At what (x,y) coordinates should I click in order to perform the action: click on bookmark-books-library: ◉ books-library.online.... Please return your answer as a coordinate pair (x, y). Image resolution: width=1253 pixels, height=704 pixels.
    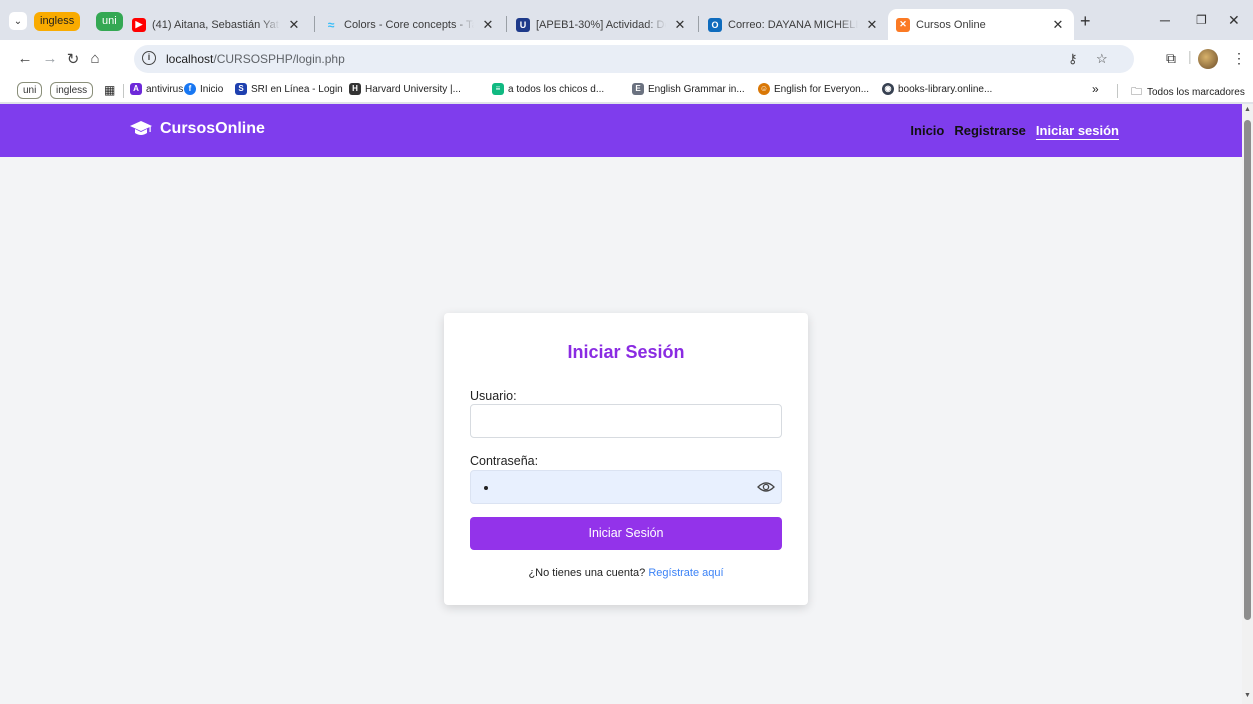
    Looking at the image, I should click on (937, 89).